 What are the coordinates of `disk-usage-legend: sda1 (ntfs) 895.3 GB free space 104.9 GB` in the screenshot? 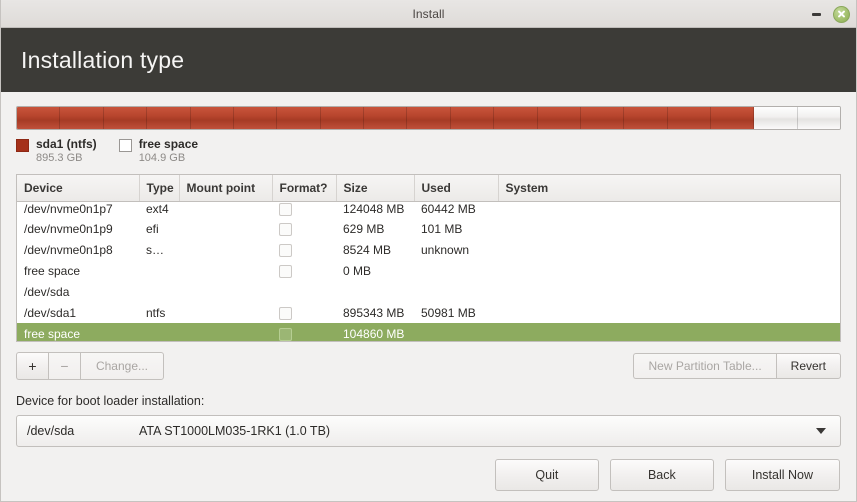 It's located at (428, 151).